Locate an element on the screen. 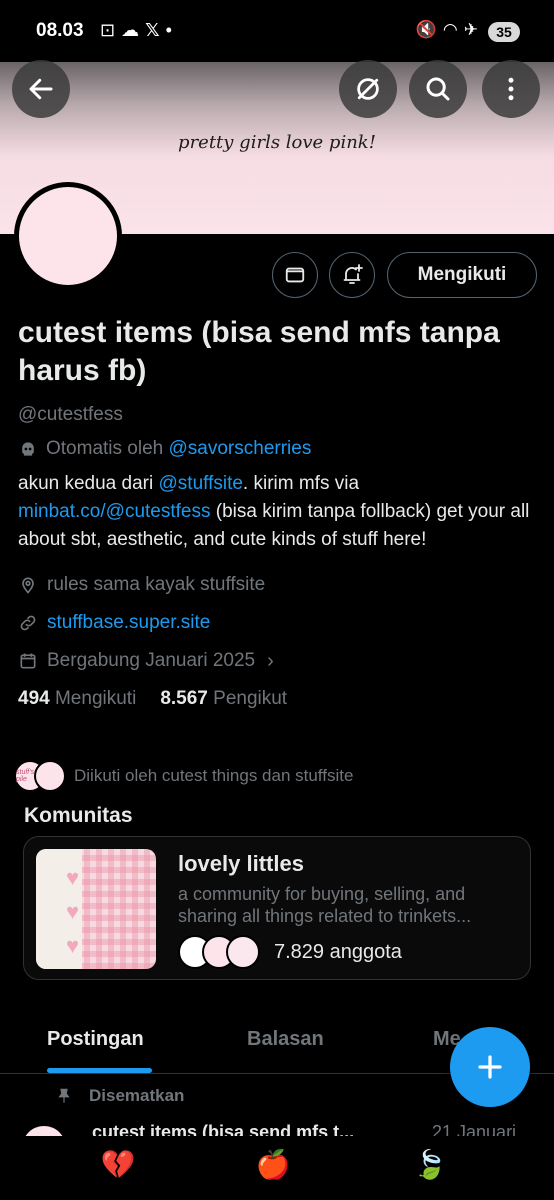  search-button is located at coordinates (438, 89).